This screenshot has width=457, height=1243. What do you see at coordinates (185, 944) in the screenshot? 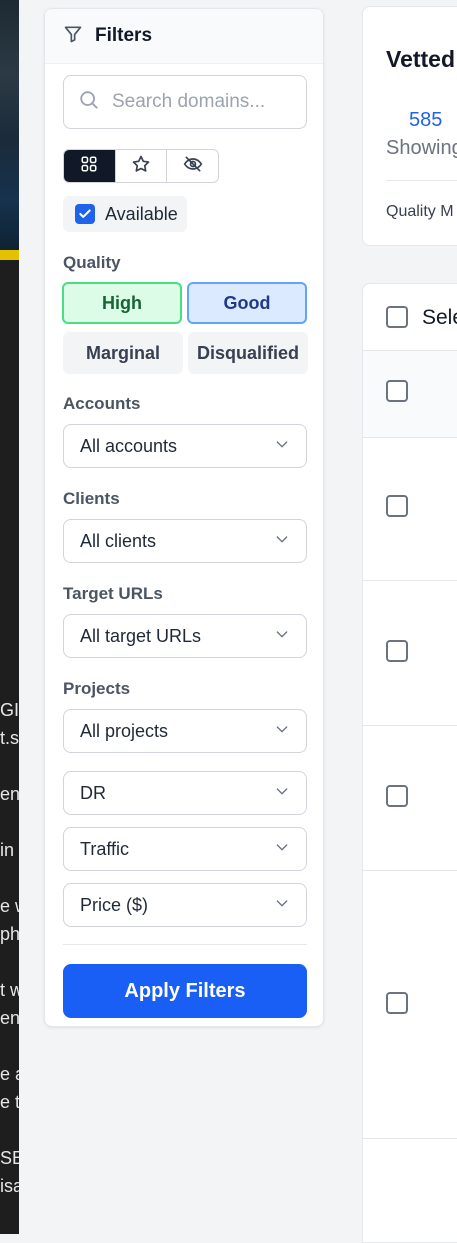
I see `filters-divider` at bounding box center [185, 944].